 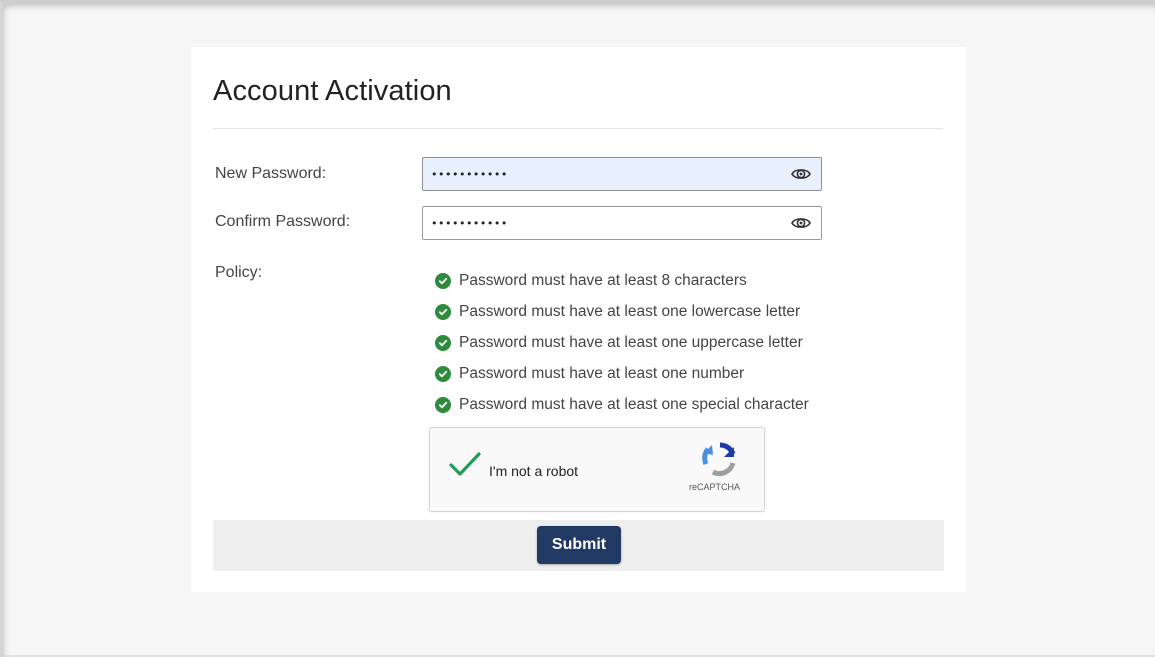 I want to click on submit-button: Submit, so click(x=579, y=545).